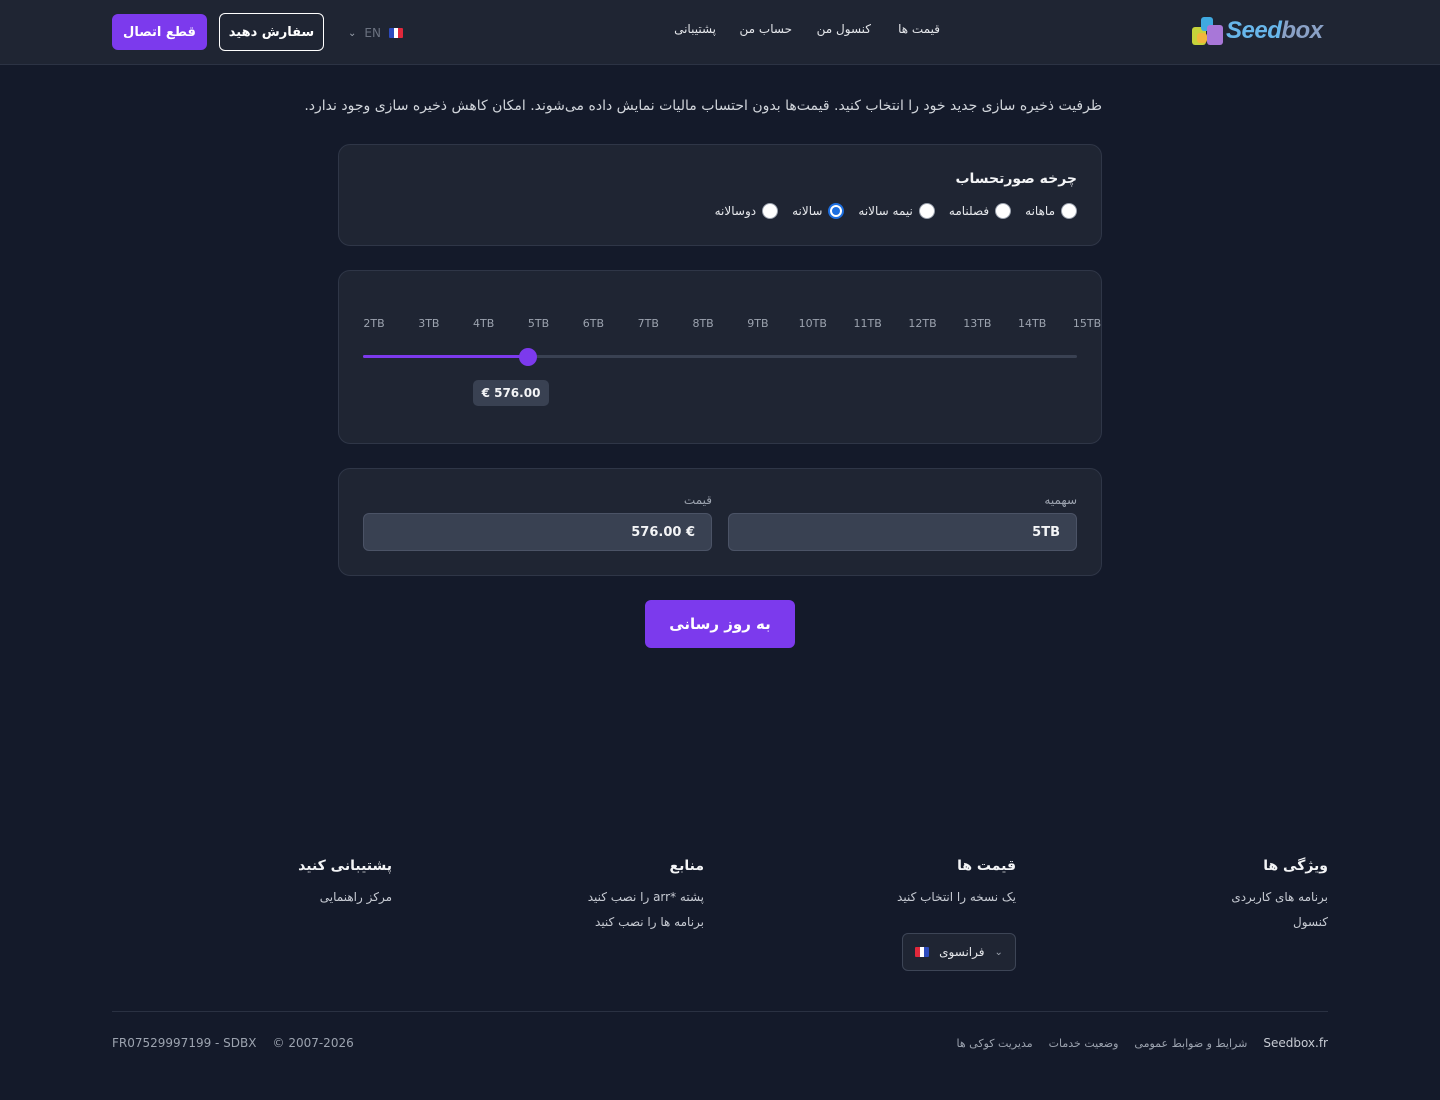 This screenshot has height=1100, width=1440. I want to click on footer-pricing-title: قیمت ها, so click(986, 866).